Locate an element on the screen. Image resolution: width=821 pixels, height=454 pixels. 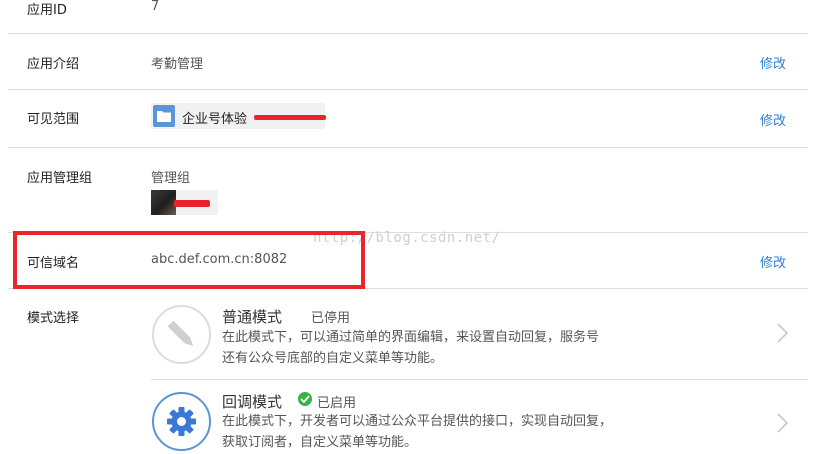
folder-icon is located at coordinates (164, 116).